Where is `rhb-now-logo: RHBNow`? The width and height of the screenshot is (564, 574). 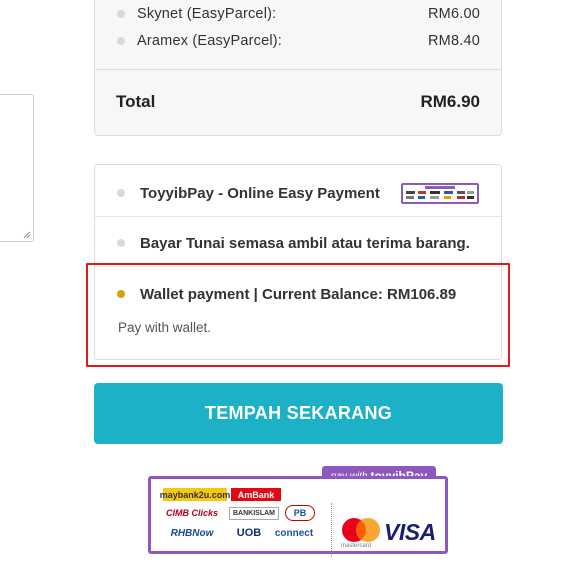
rhb-now-logo: RHBNow is located at coordinates (192, 533).